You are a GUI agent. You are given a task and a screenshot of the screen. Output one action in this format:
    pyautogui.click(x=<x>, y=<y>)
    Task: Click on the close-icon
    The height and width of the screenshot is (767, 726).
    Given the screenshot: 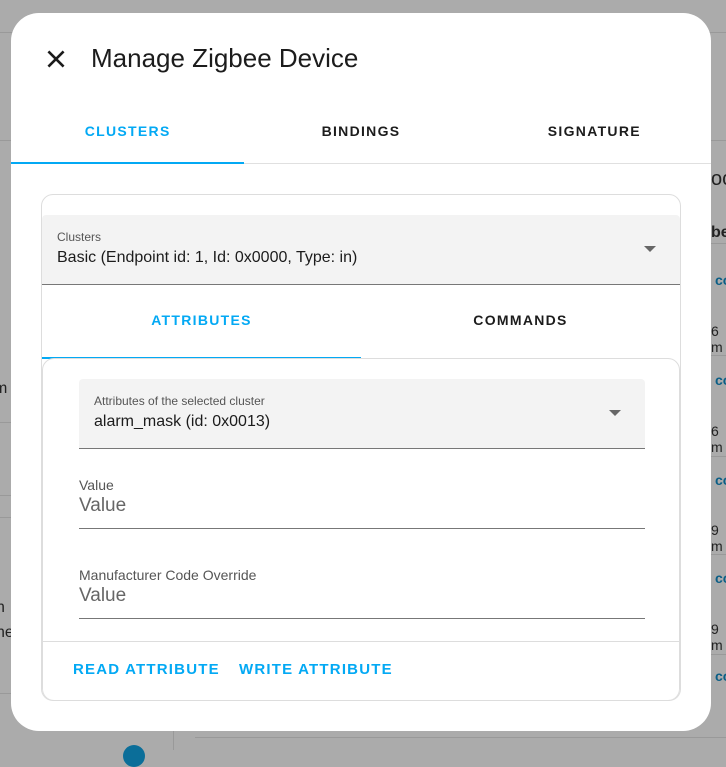 What is the action you would take?
    pyautogui.click(x=56, y=59)
    